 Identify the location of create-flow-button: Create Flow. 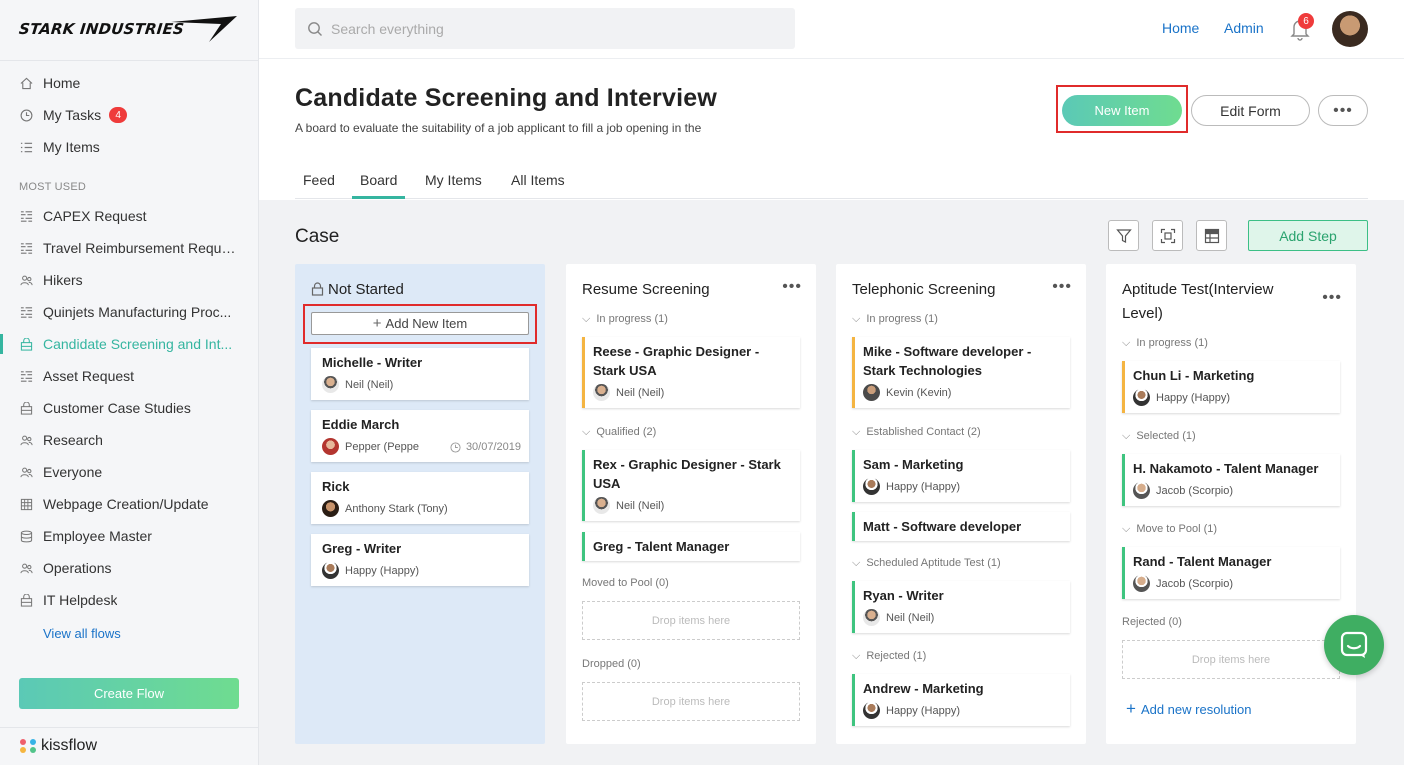
(129, 693).